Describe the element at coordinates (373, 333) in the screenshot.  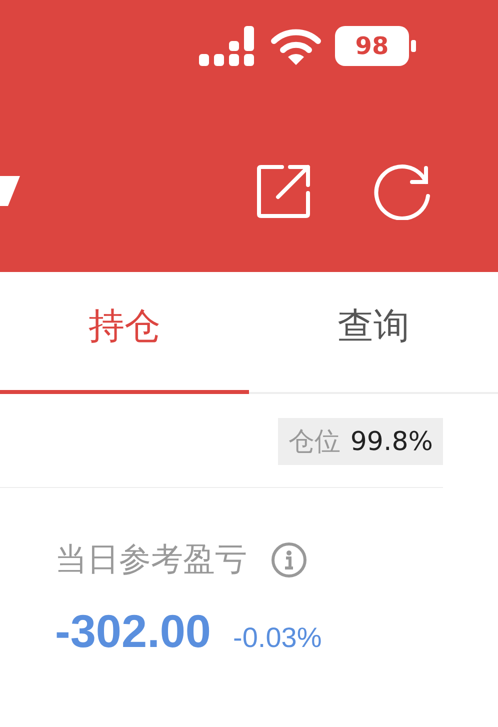
I see `tab: 查询` at that location.